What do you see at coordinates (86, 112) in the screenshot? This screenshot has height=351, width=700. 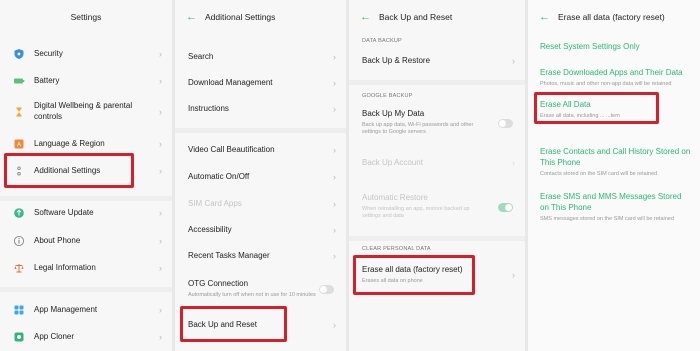 I see `settings-item-digital-wellbeing: Digital Wellbeing & parental controls ›` at bounding box center [86, 112].